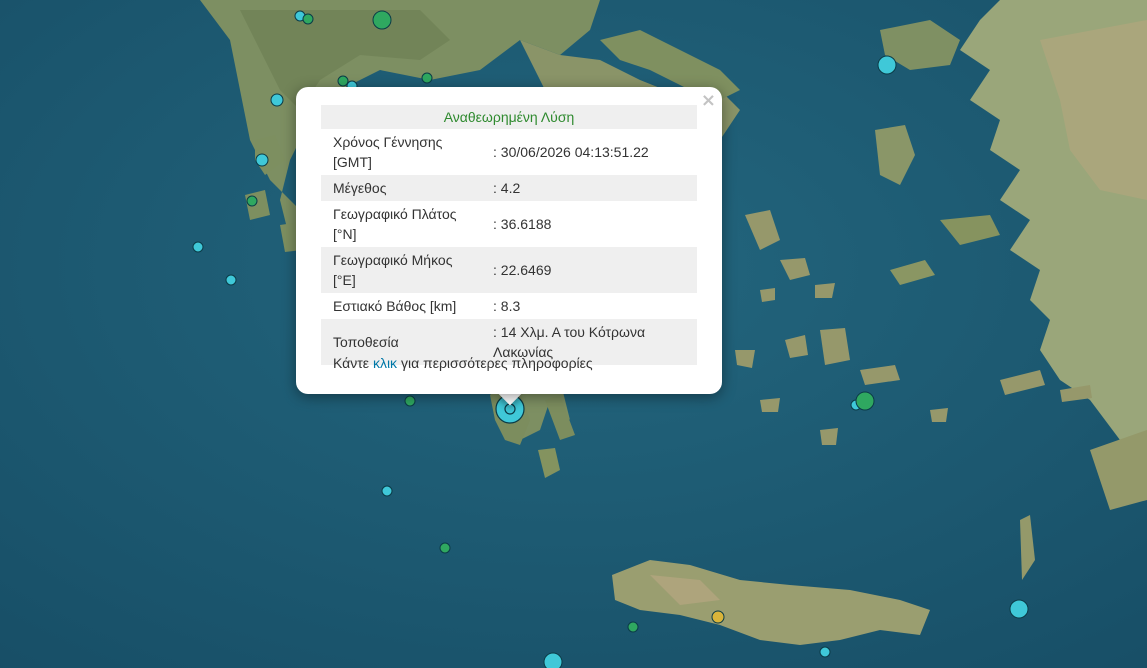 The height and width of the screenshot is (668, 1147). What do you see at coordinates (510, 409) in the screenshot?
I see `selected-earthquake-marker` at bounding box center [510, 409].